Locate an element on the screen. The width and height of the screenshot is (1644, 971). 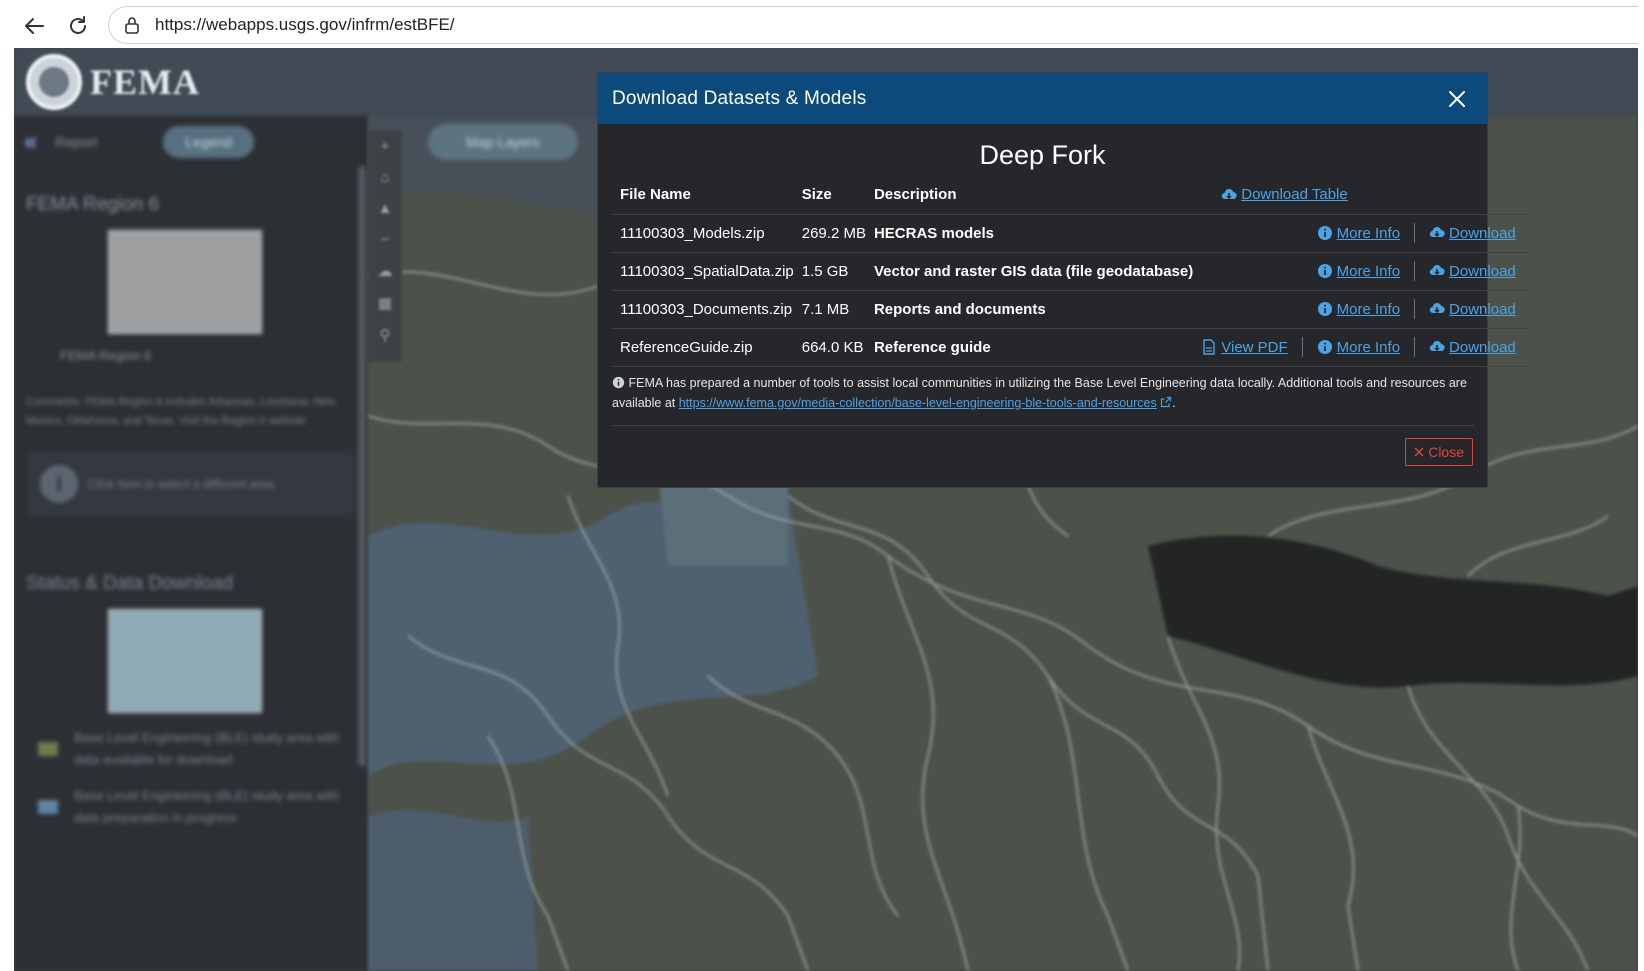
view-pdf-link: View PDF is located at coordinates (1244, 347).